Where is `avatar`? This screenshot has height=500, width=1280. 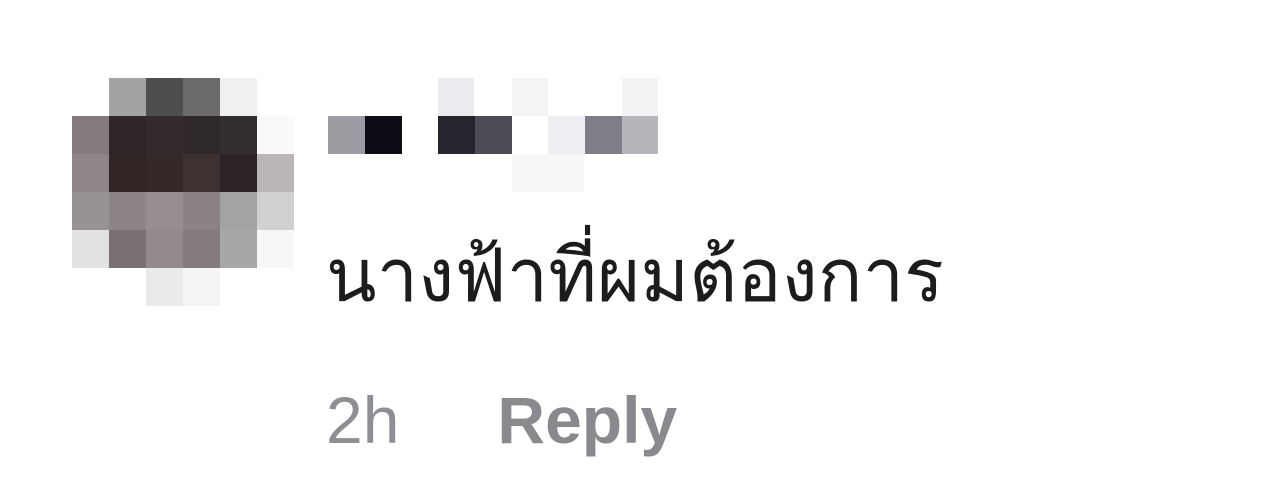 avatar is located at coordinates (183, 192).